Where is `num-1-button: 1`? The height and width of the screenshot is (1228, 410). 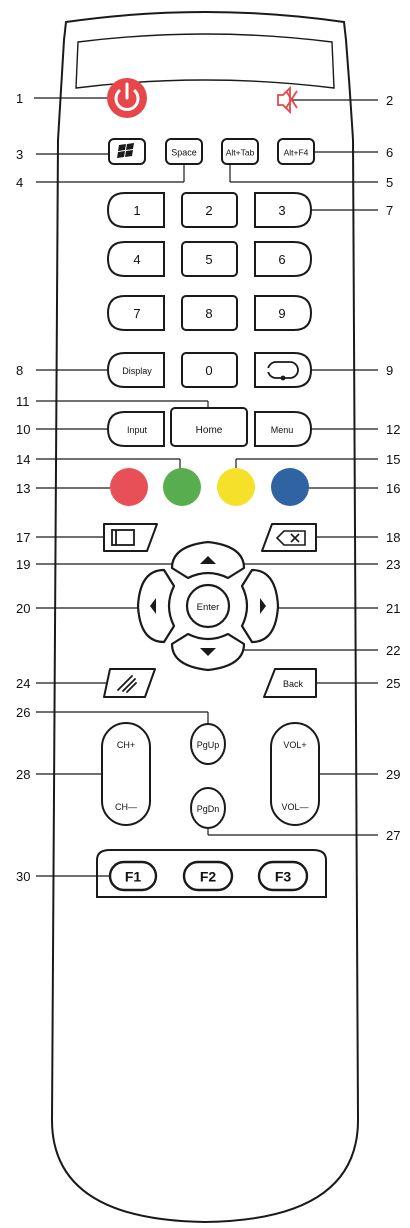 num-1-button: 1 is located at coordinates (135, 210).